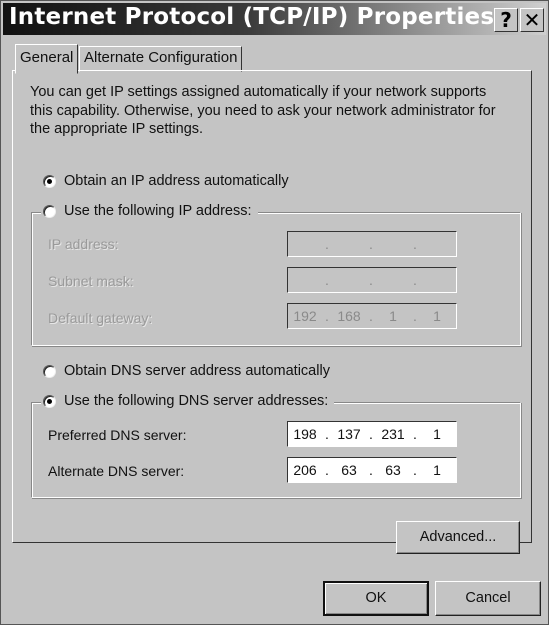 This screenshot has width=549, height=625. What do you see at coordinates (161, 59) in the screenshot?
I see `tab-alternate-configuration: Alternate Configuration` at bounding box center [161, 59].